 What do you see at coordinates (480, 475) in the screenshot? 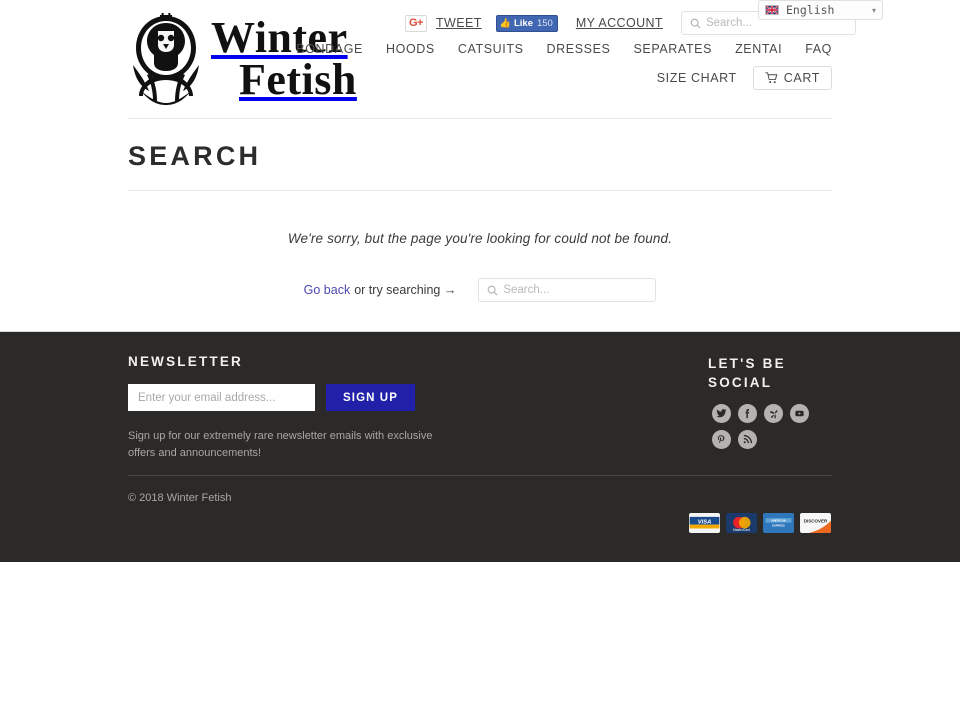
I see `footer-divider` at bounding box center [480, 475].